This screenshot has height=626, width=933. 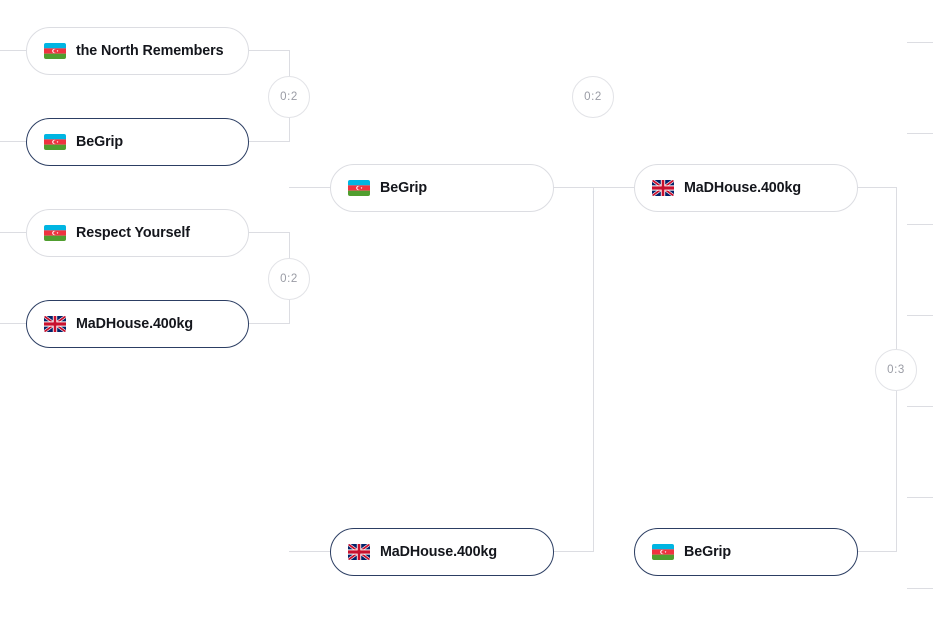 I want to click on match-card-r1m1-team2: BeGrip, so click(x=137, y=142).